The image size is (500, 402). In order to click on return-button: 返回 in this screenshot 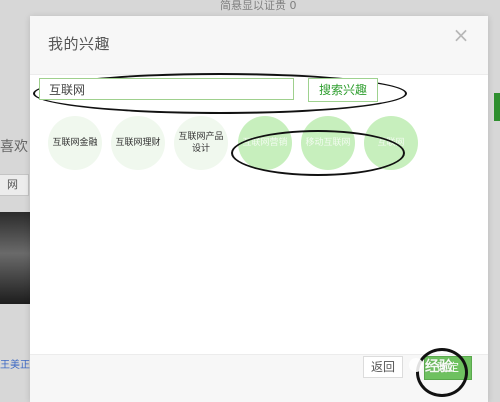, I will do `click(383, 367)`.